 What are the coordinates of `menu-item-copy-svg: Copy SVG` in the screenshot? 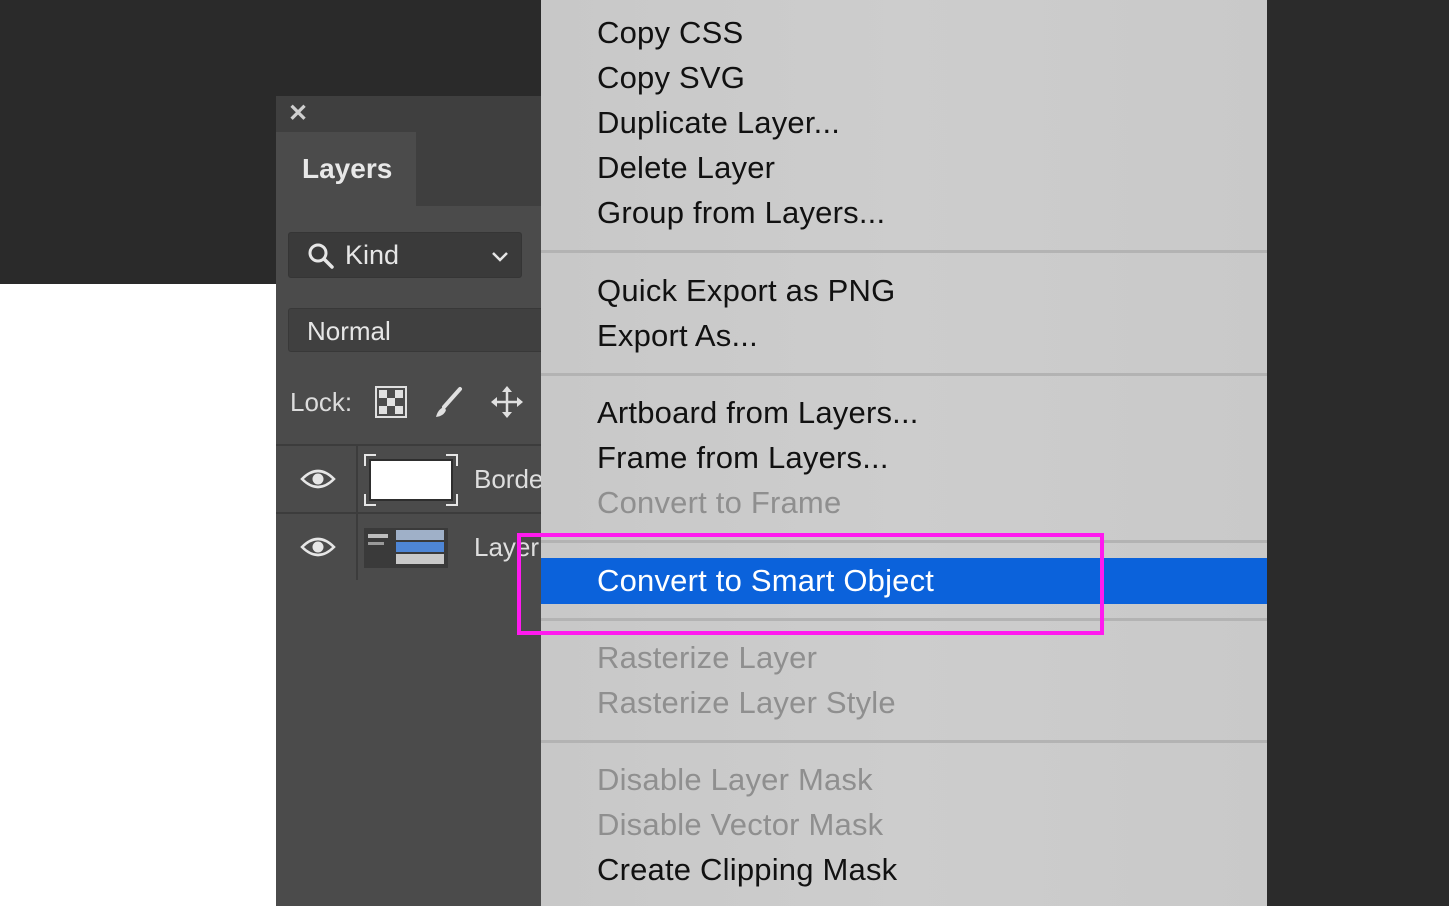 It's located at (671, 77).